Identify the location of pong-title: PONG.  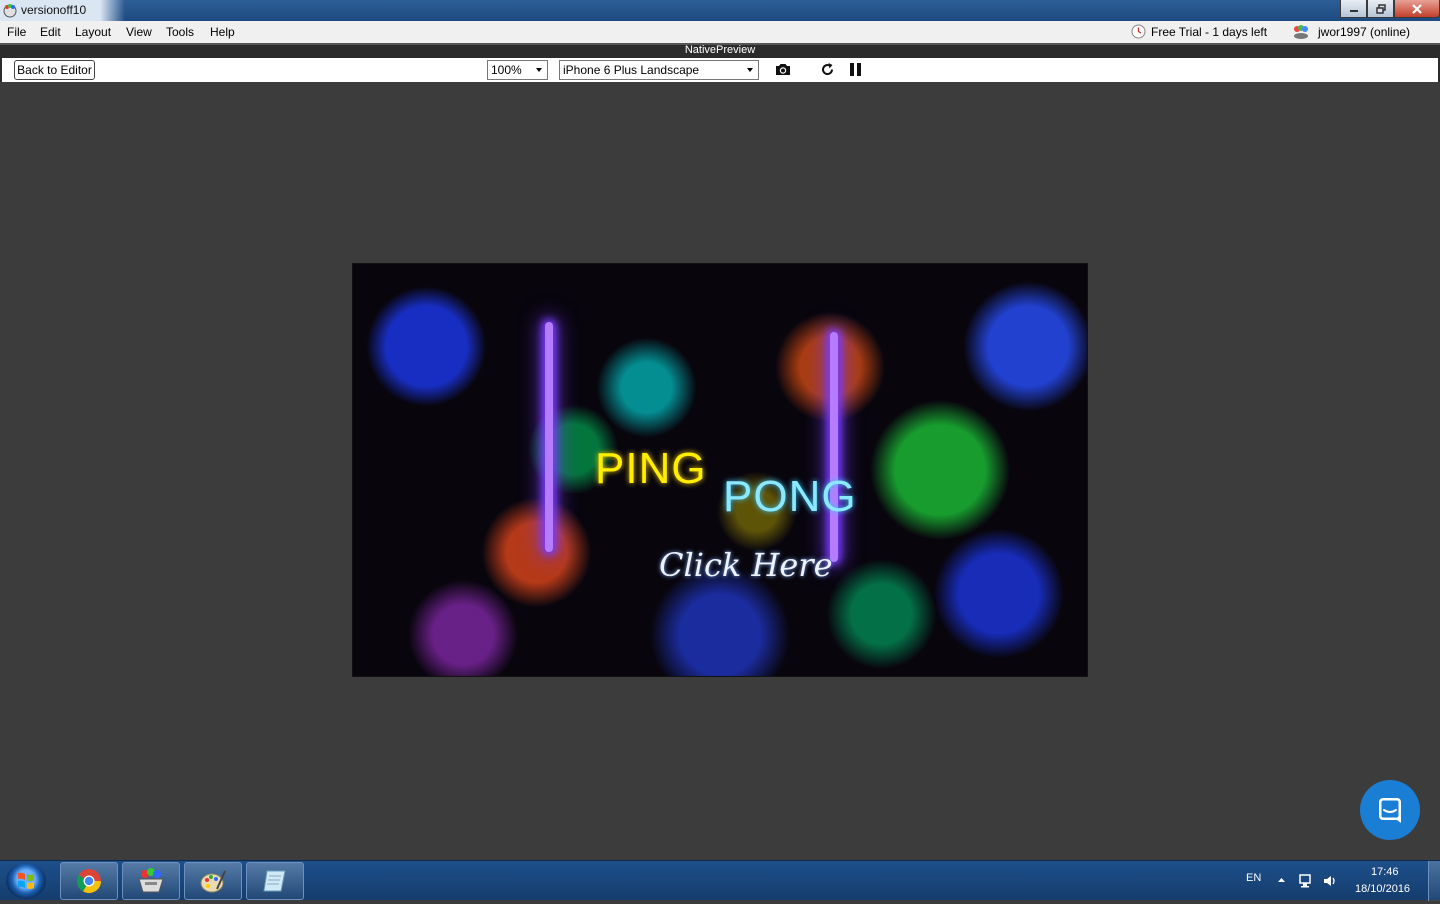
(790, 496).